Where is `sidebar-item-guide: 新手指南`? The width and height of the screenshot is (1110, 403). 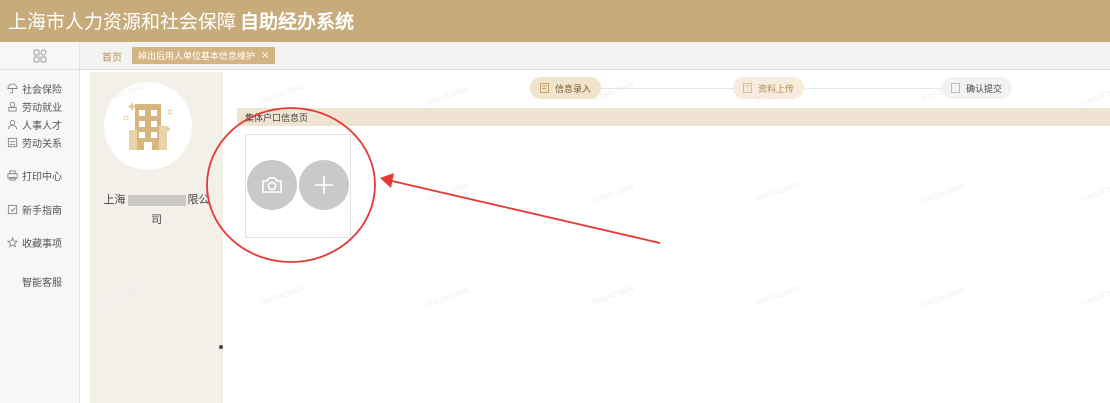 sidebar-item-guide: 新手指南 is located at coordinates (34, 209).